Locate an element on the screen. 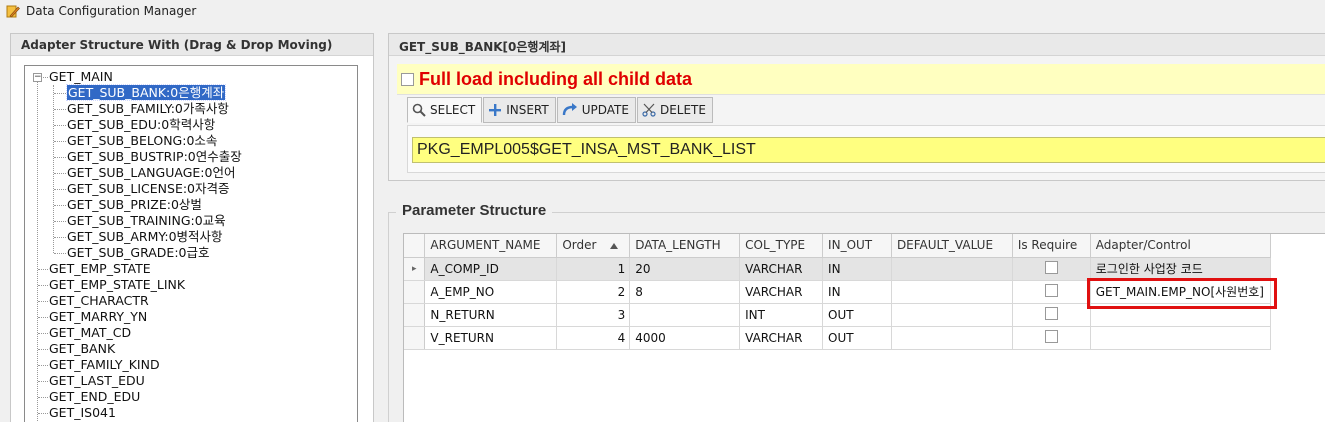  param-row: V_RETURN 4 4000 VARCHAR OUT is located at coordinates (864, 338).